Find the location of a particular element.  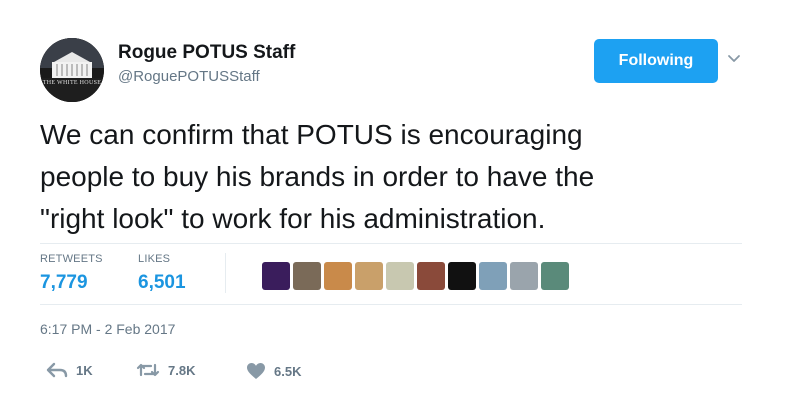

likes-label: LIKES is located at coordinates (154, 259).